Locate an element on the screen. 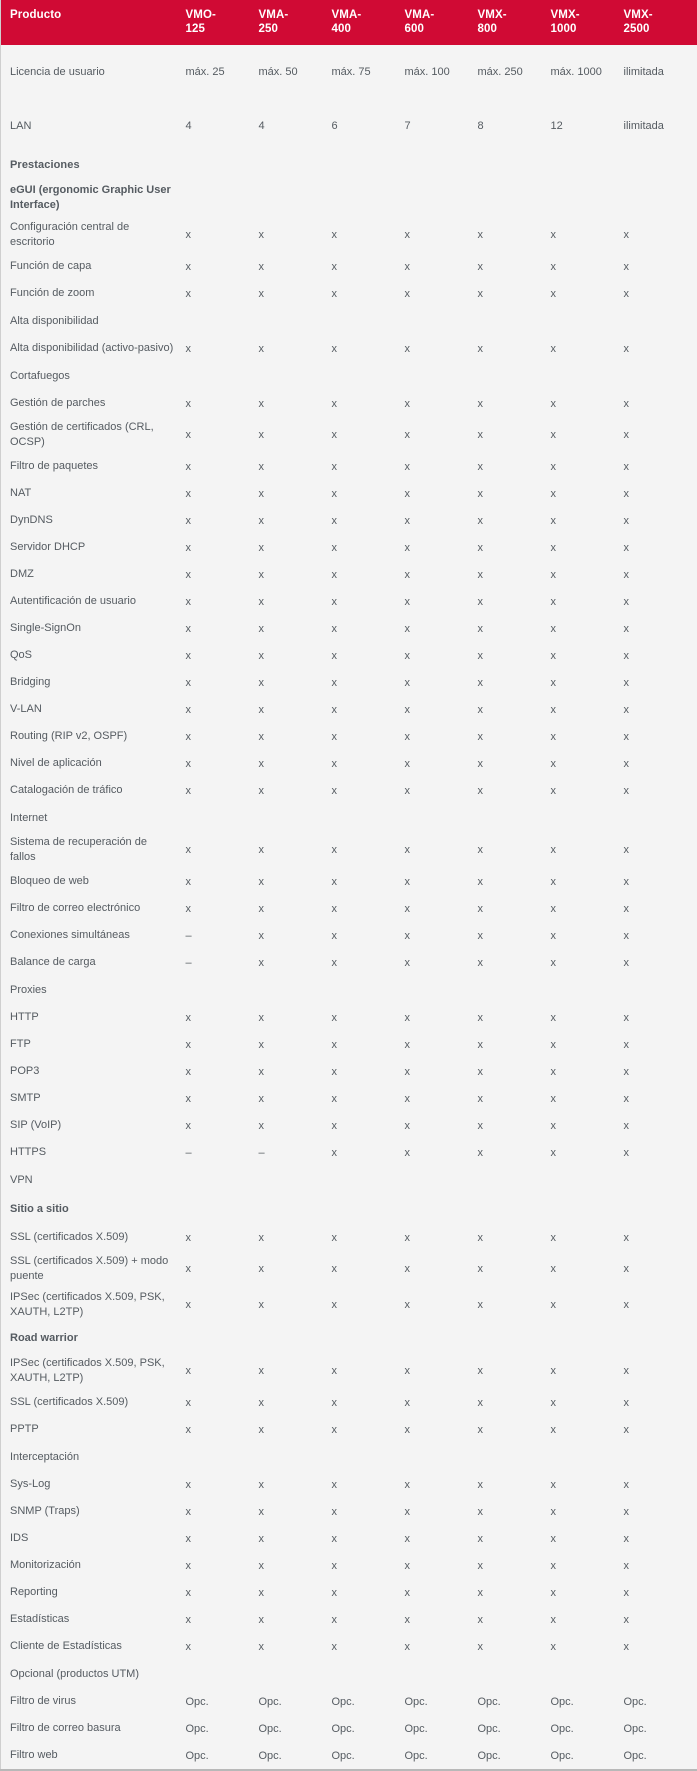 The image size is (697, 1771). table-group-row: Road warrior is located at coordinates (349, 1338).